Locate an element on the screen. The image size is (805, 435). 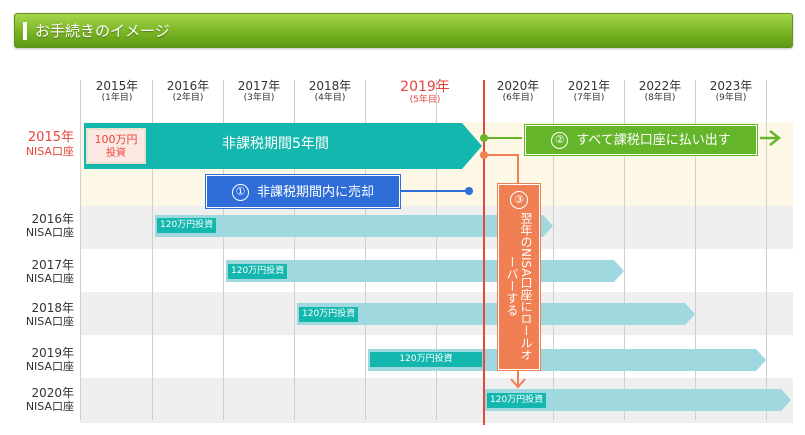
year-header-2016: 2016年 (2年目) is located at coordinates (188, 91).